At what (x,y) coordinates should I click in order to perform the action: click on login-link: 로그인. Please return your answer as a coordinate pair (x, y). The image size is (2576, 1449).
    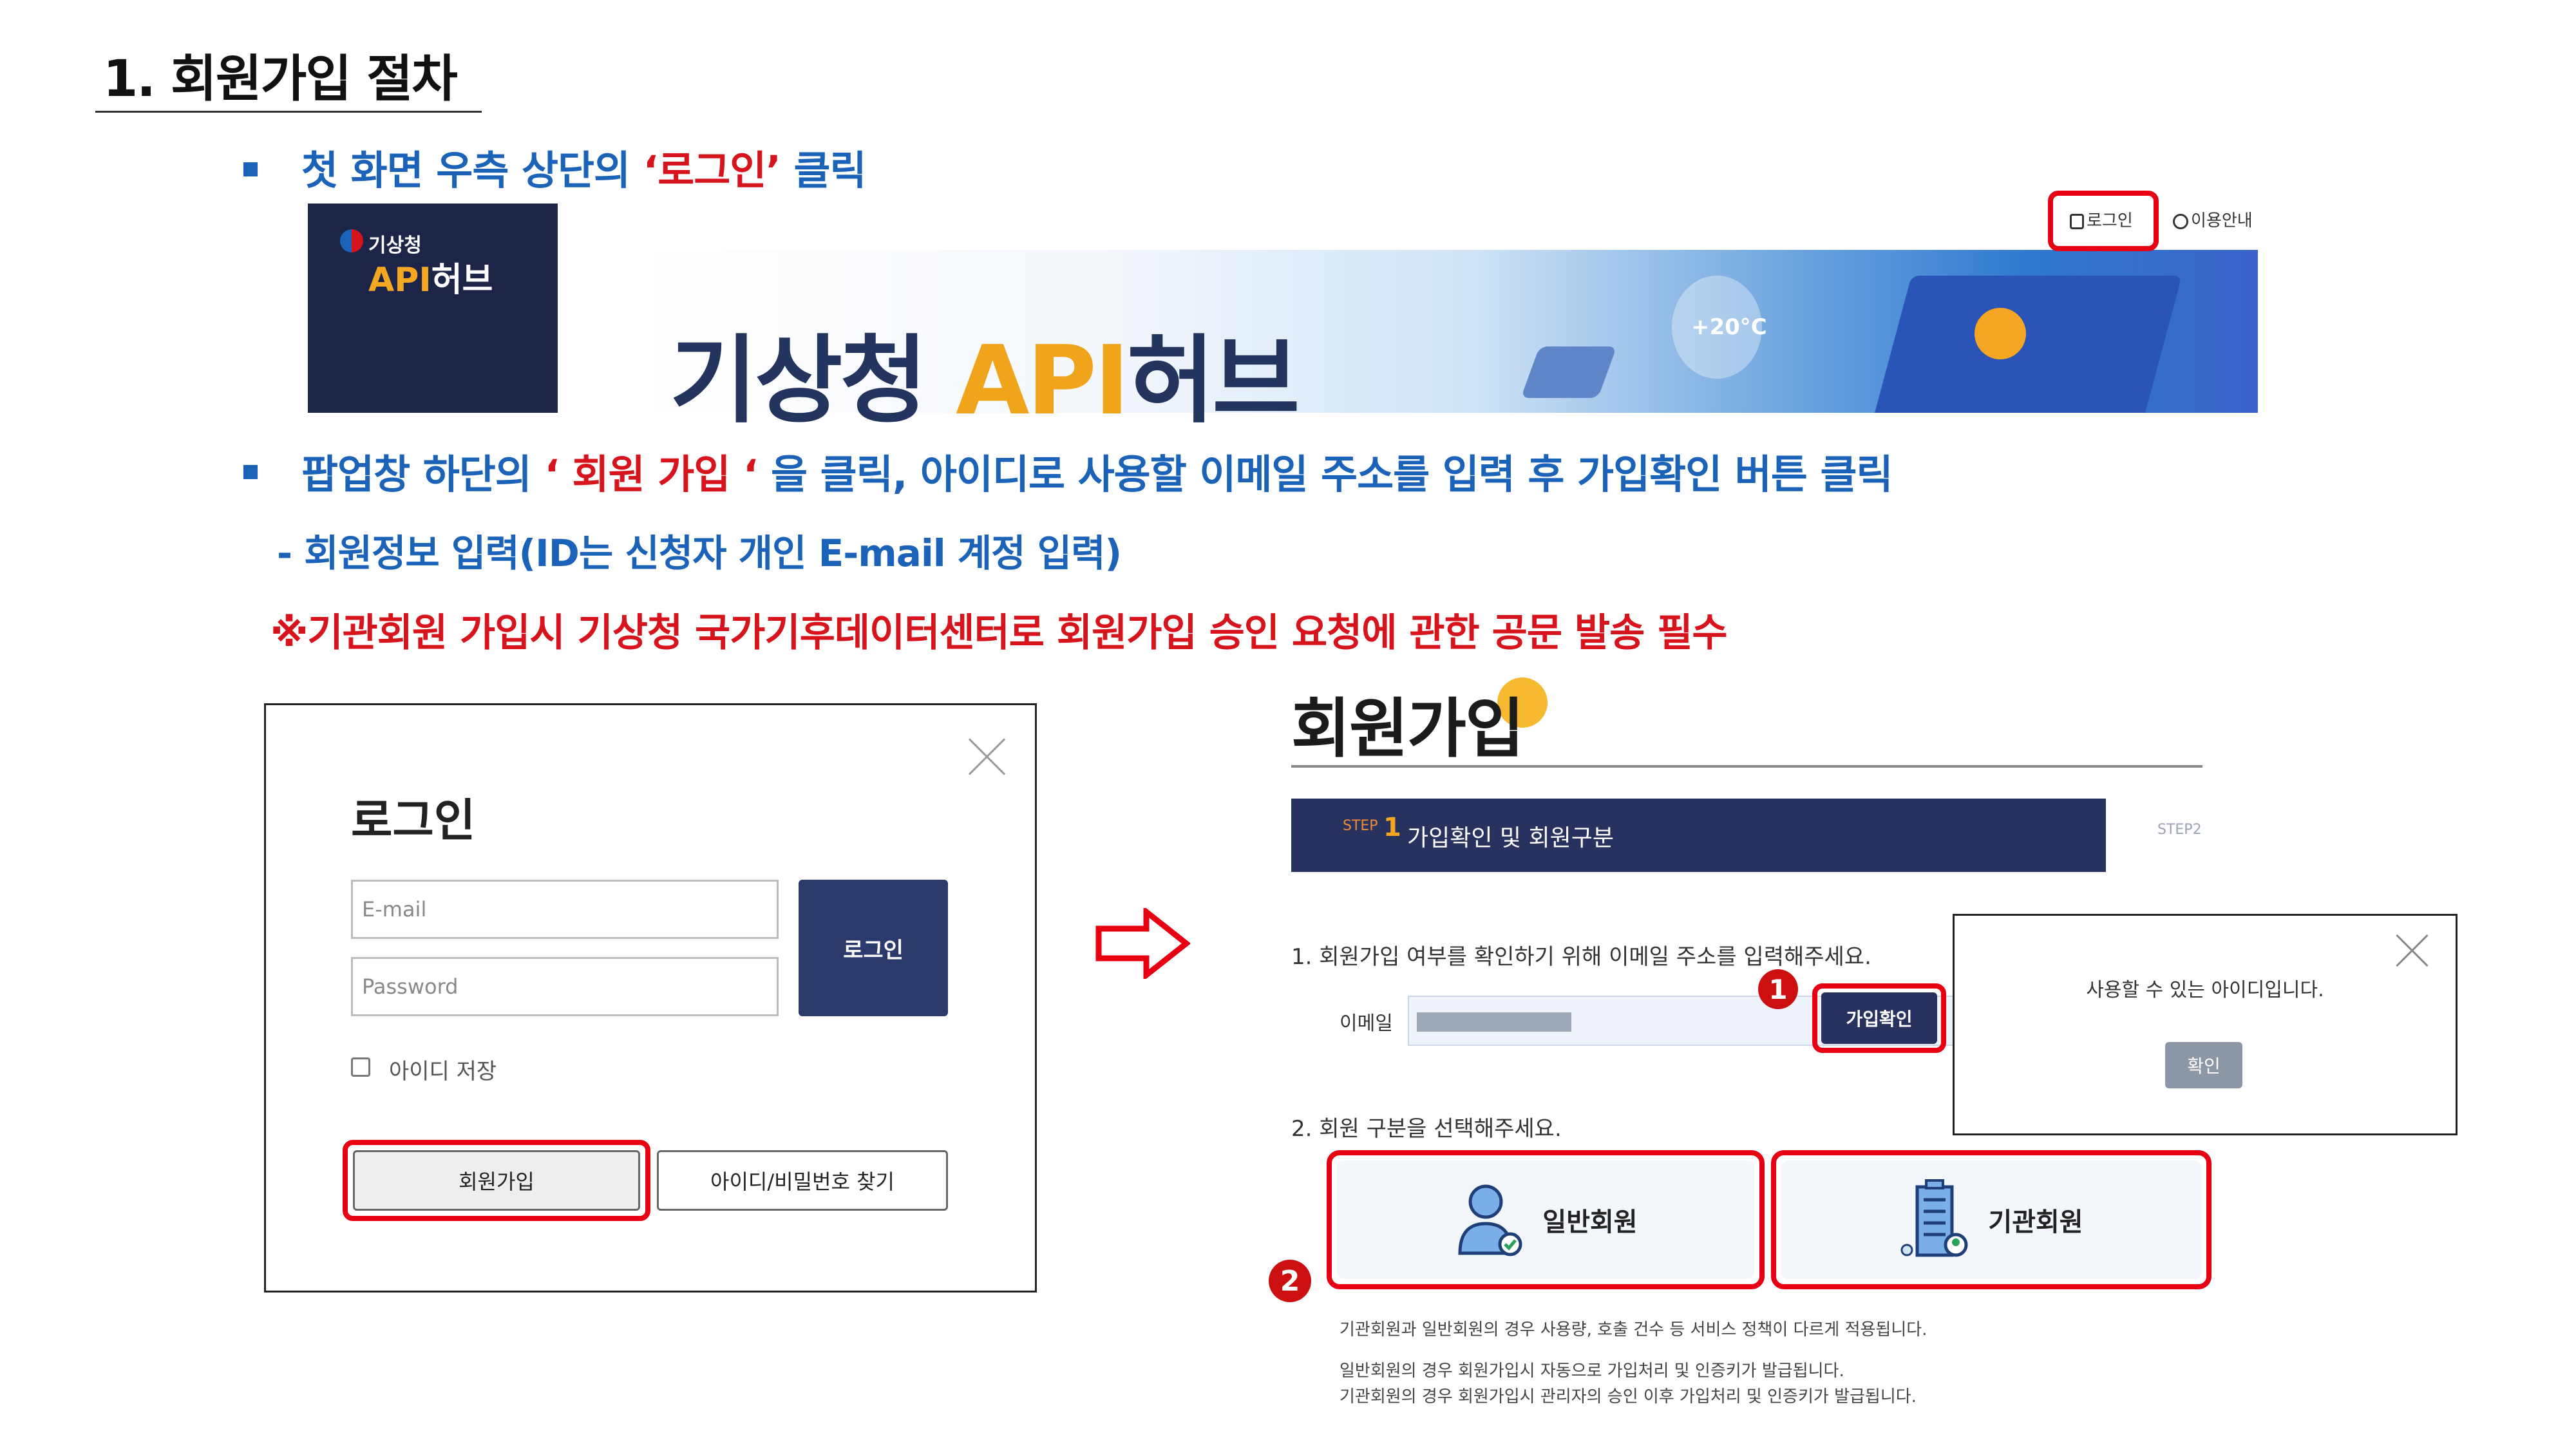
    Looking at the image, I should click on (2101, 219).